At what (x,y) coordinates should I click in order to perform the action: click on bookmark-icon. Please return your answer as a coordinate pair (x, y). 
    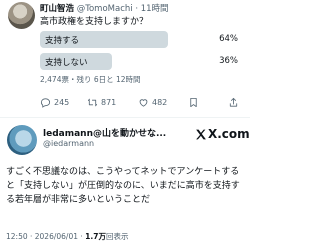
    Looking at the image, I should click on (193, 102).